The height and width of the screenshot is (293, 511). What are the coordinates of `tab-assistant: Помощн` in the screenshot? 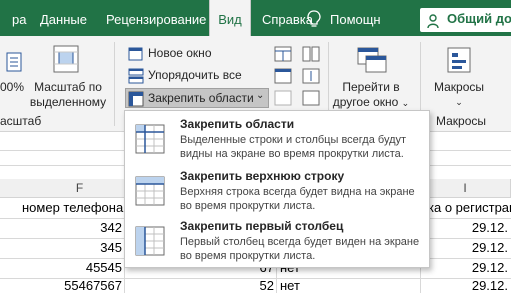 It's located at (355, 18).